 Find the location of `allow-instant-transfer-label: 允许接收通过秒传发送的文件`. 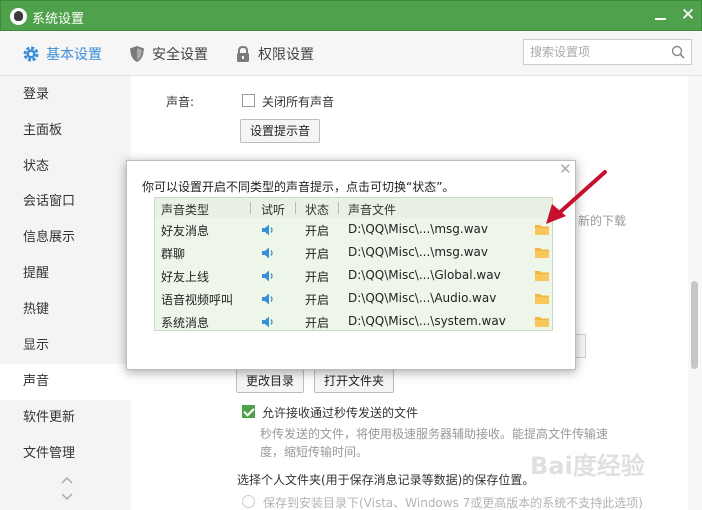

allow-instant-transfer-label: 允许接收通过秒传发送的文件 is located at coordinates (340, 413).